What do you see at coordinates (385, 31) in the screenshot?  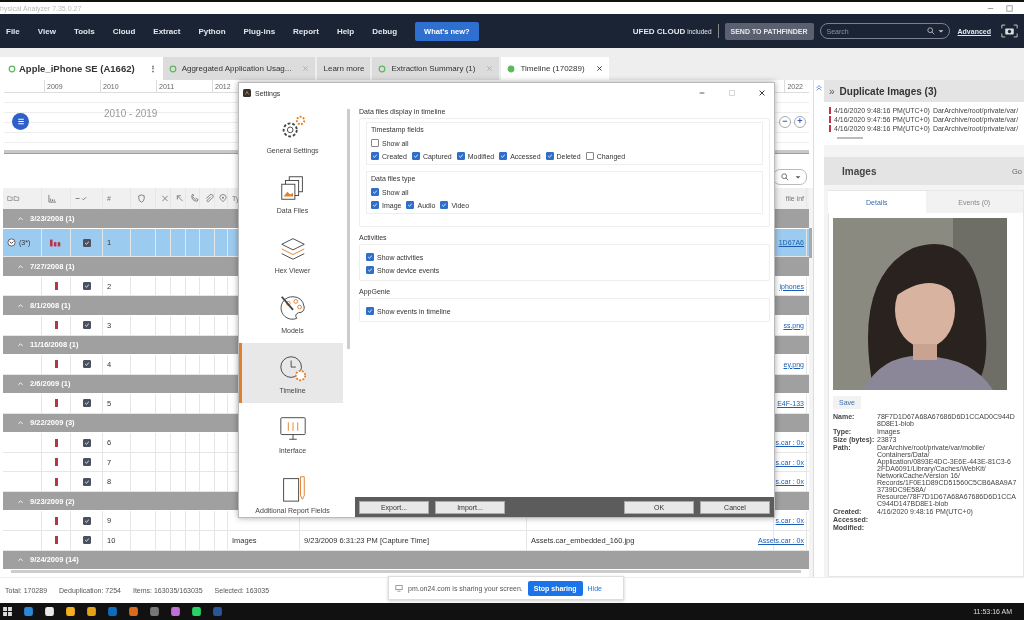 I see `menu-item: Debug` at bounding box center [385, 31].